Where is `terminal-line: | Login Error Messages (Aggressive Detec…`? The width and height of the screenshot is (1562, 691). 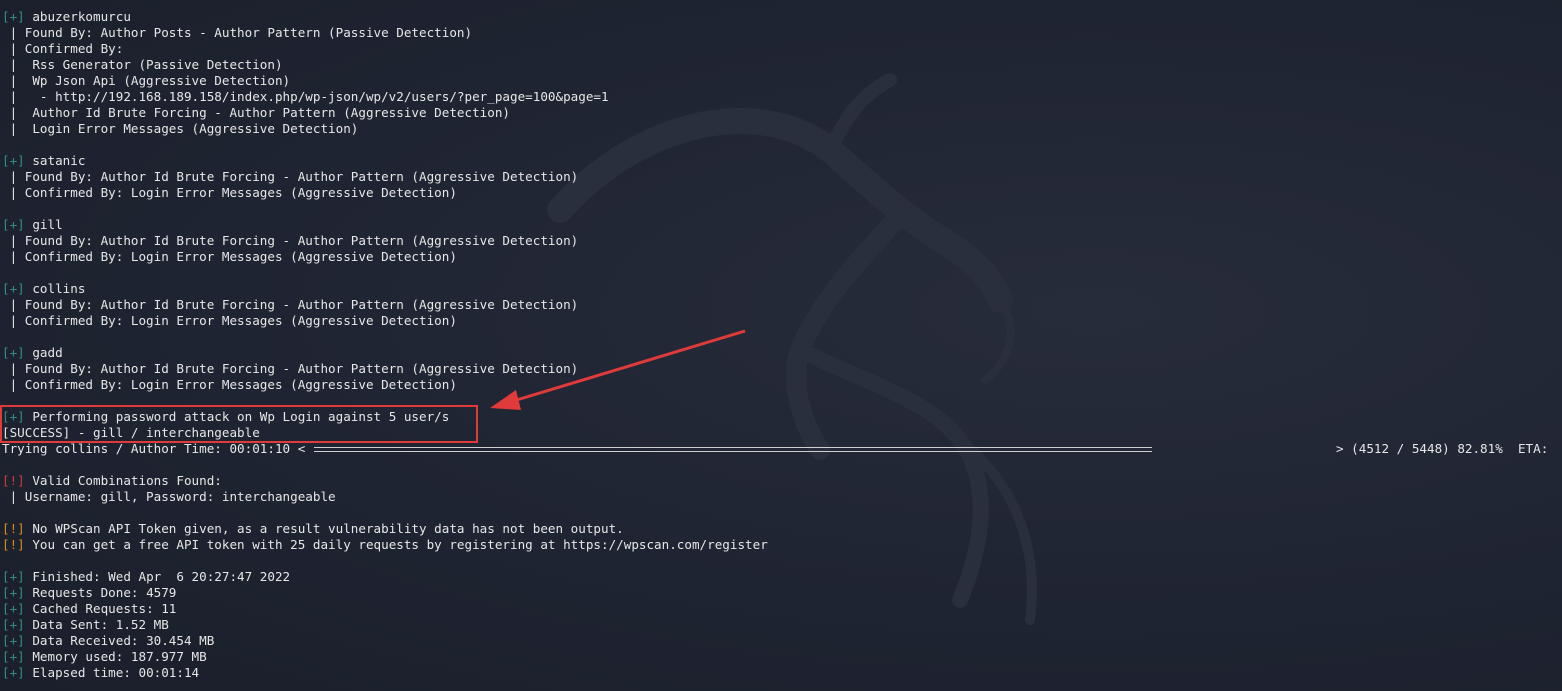
terminal-line: | Login Error Messages (Aggressive Detec… is located at coordinates (385, 129).